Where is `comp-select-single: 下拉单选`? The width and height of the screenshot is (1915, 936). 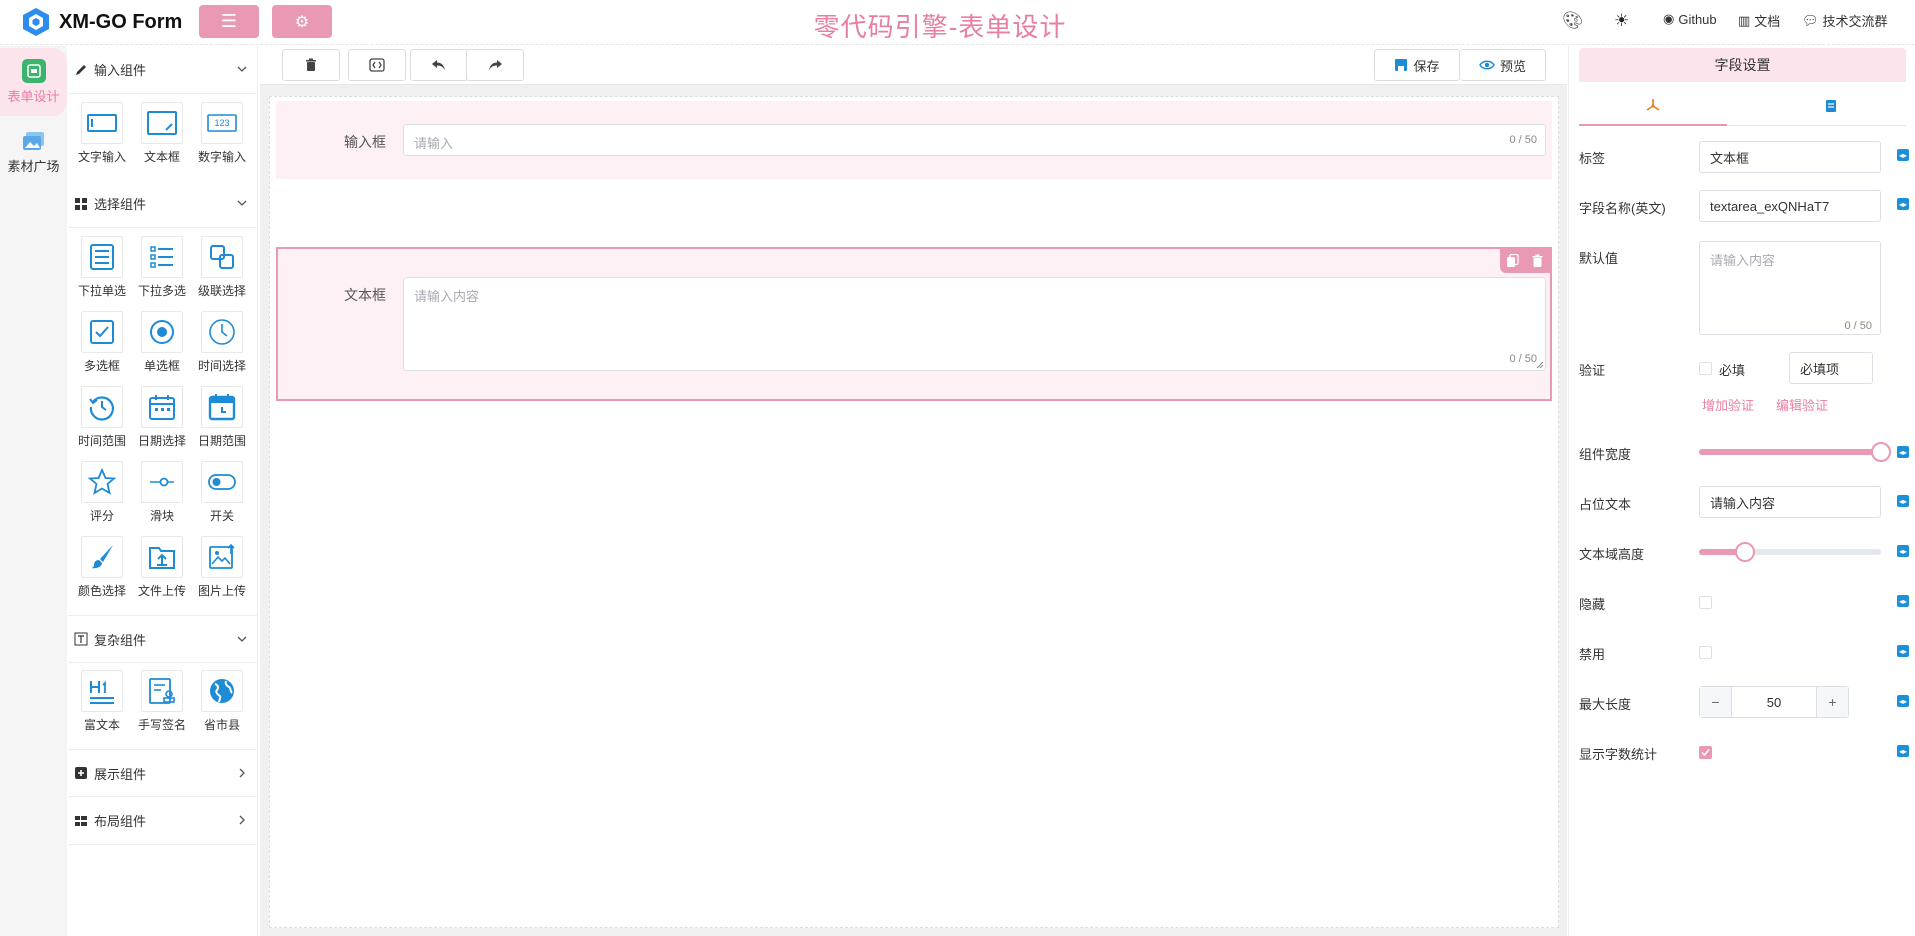
comp-select-single: 下拉单选 is located at coordinates (102, 271).